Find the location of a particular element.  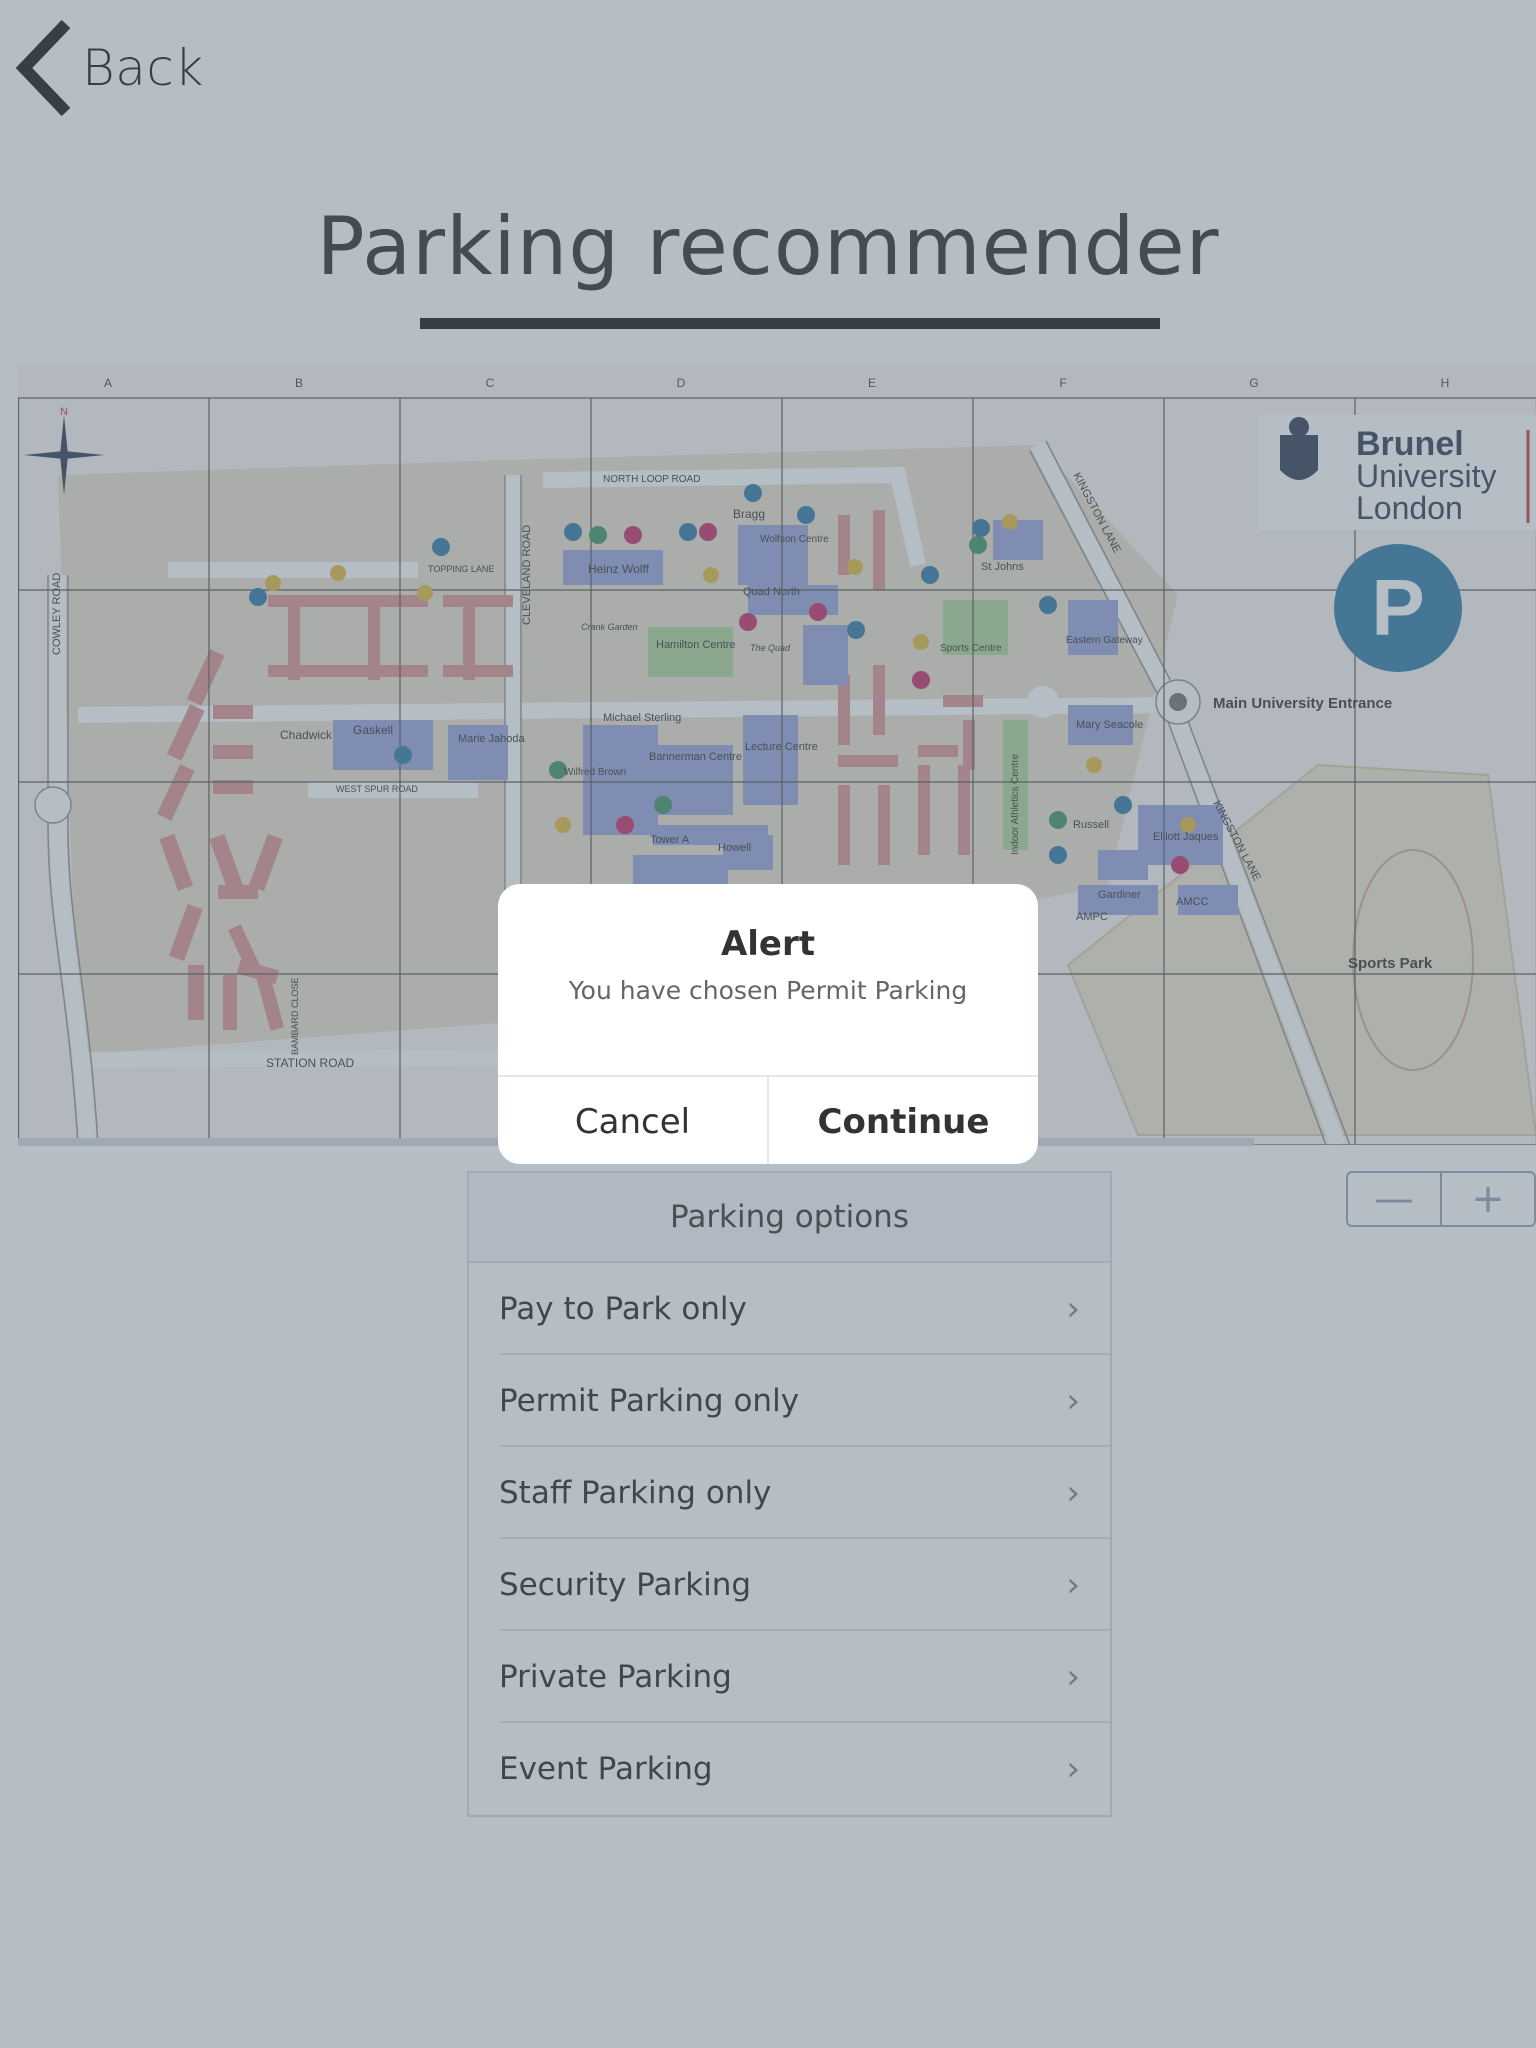

alert-actions: Cancel Continue is located at coordinates (768, 1119).